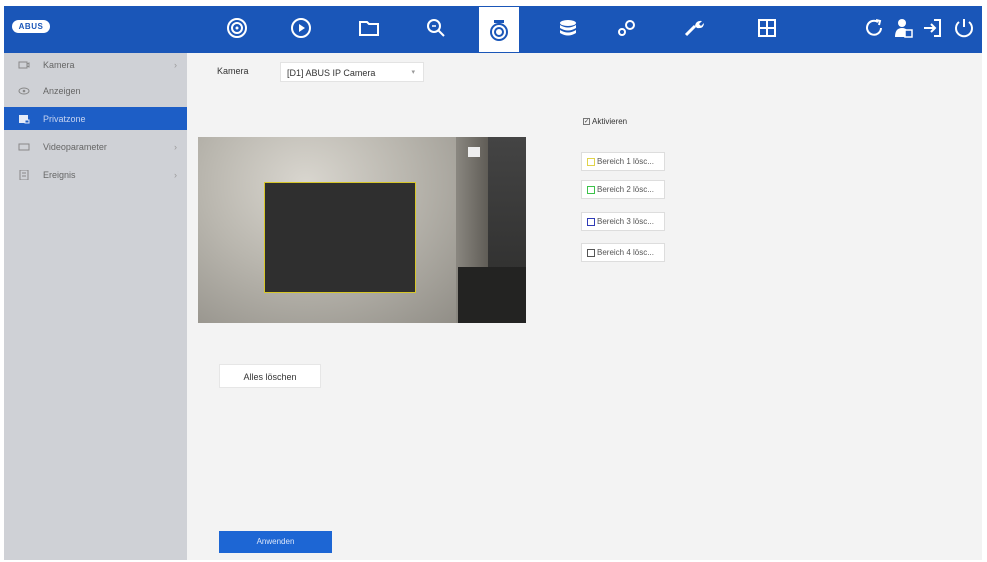  What do you see at coordinates (331, 73) in the screenshot?
I see `camera-select-value: [D1] ABUS IP Camera` at bounding box center [331, 73].